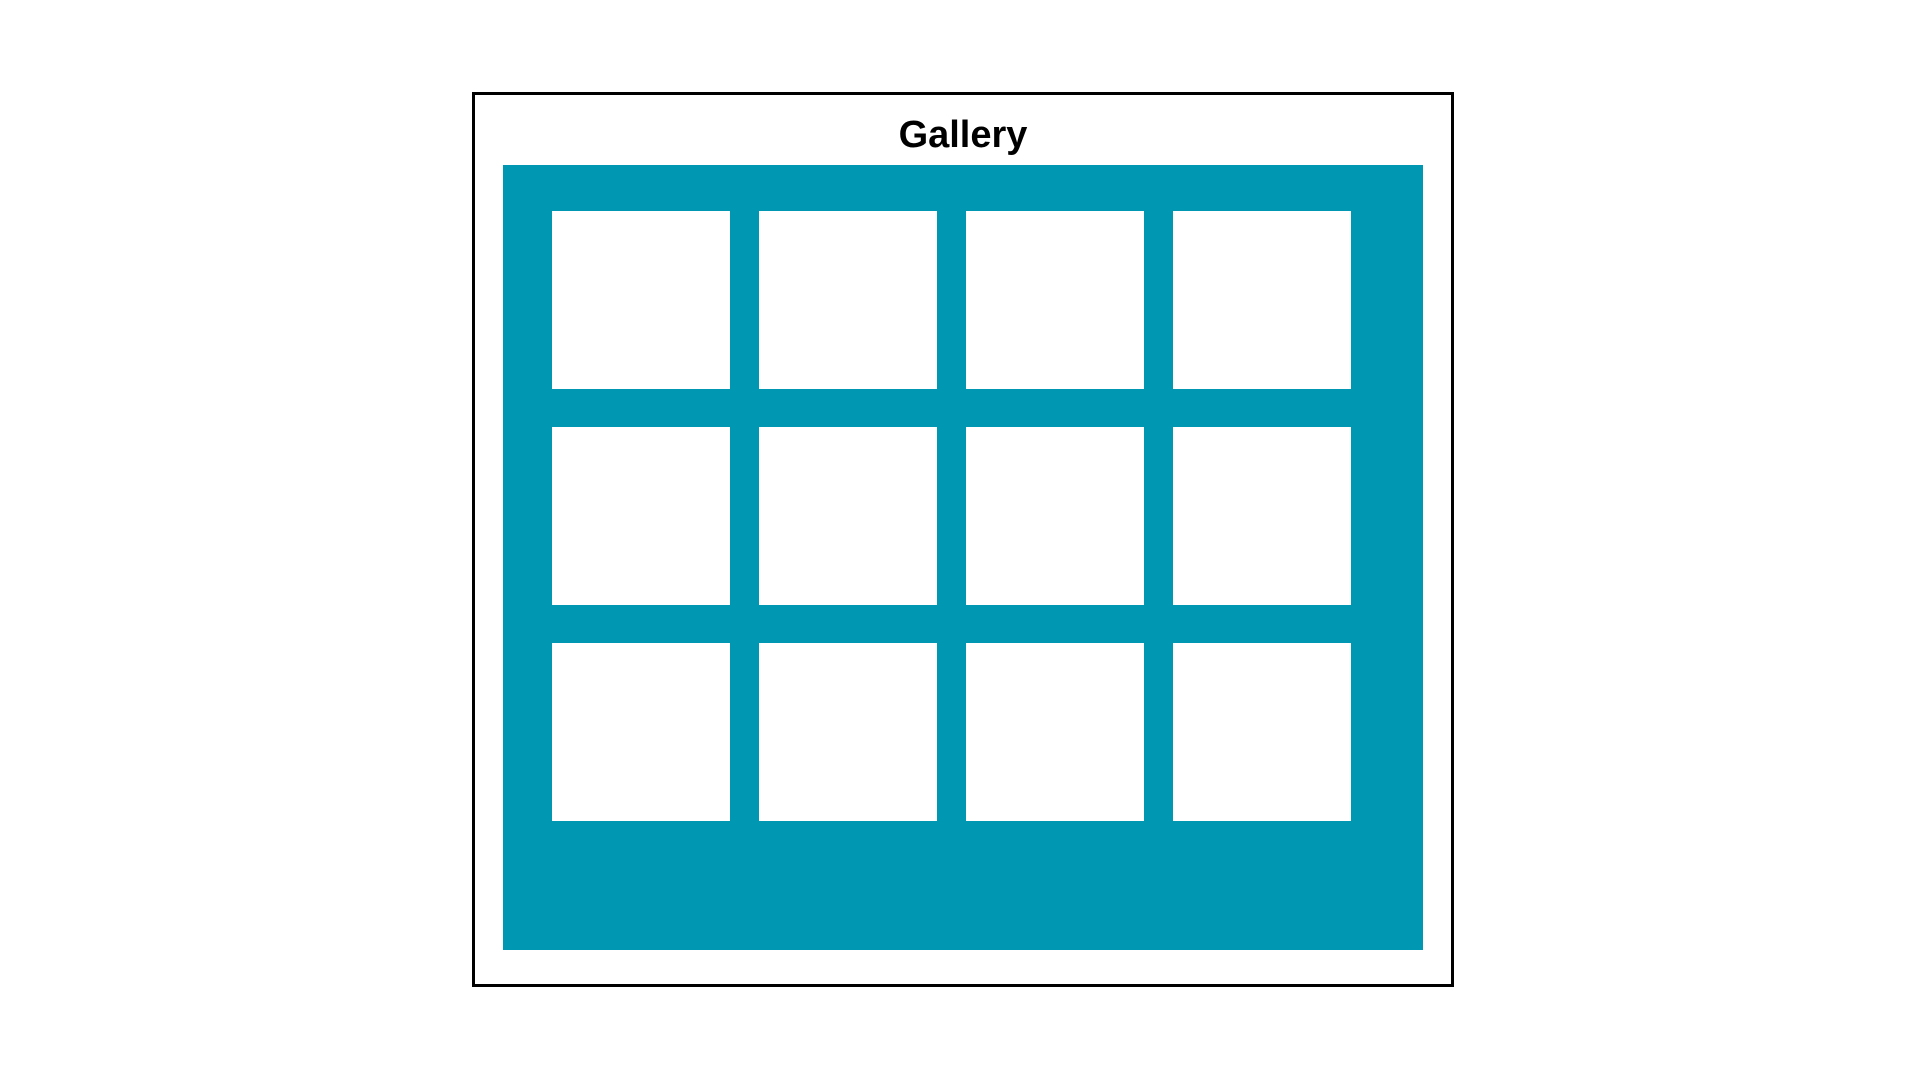  What do you see at coordinates (1055, 732) in the screenshot?
I see `gallery-tile-r3-c3` at bounding box center [1055, 732].